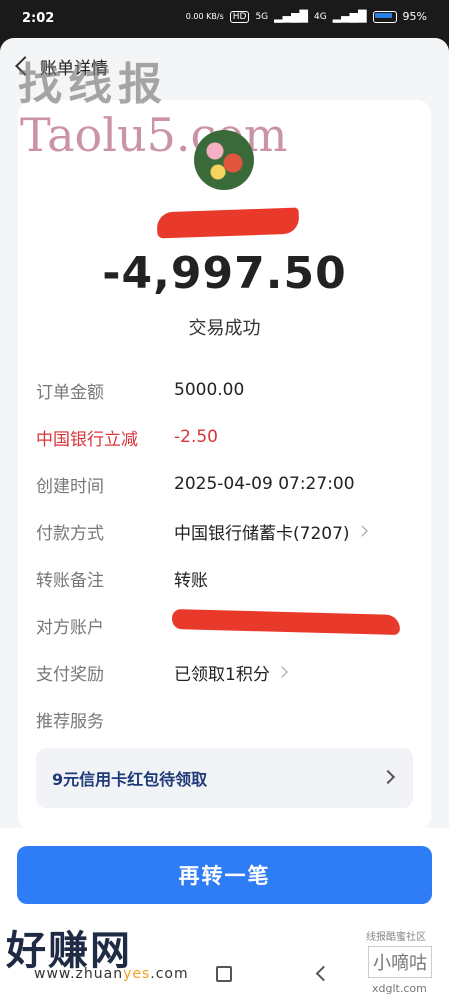  What do you see at coordinates (239, 16) in the screenshot?
I see `hd-badge: HD` at bounding box center [239, 16].